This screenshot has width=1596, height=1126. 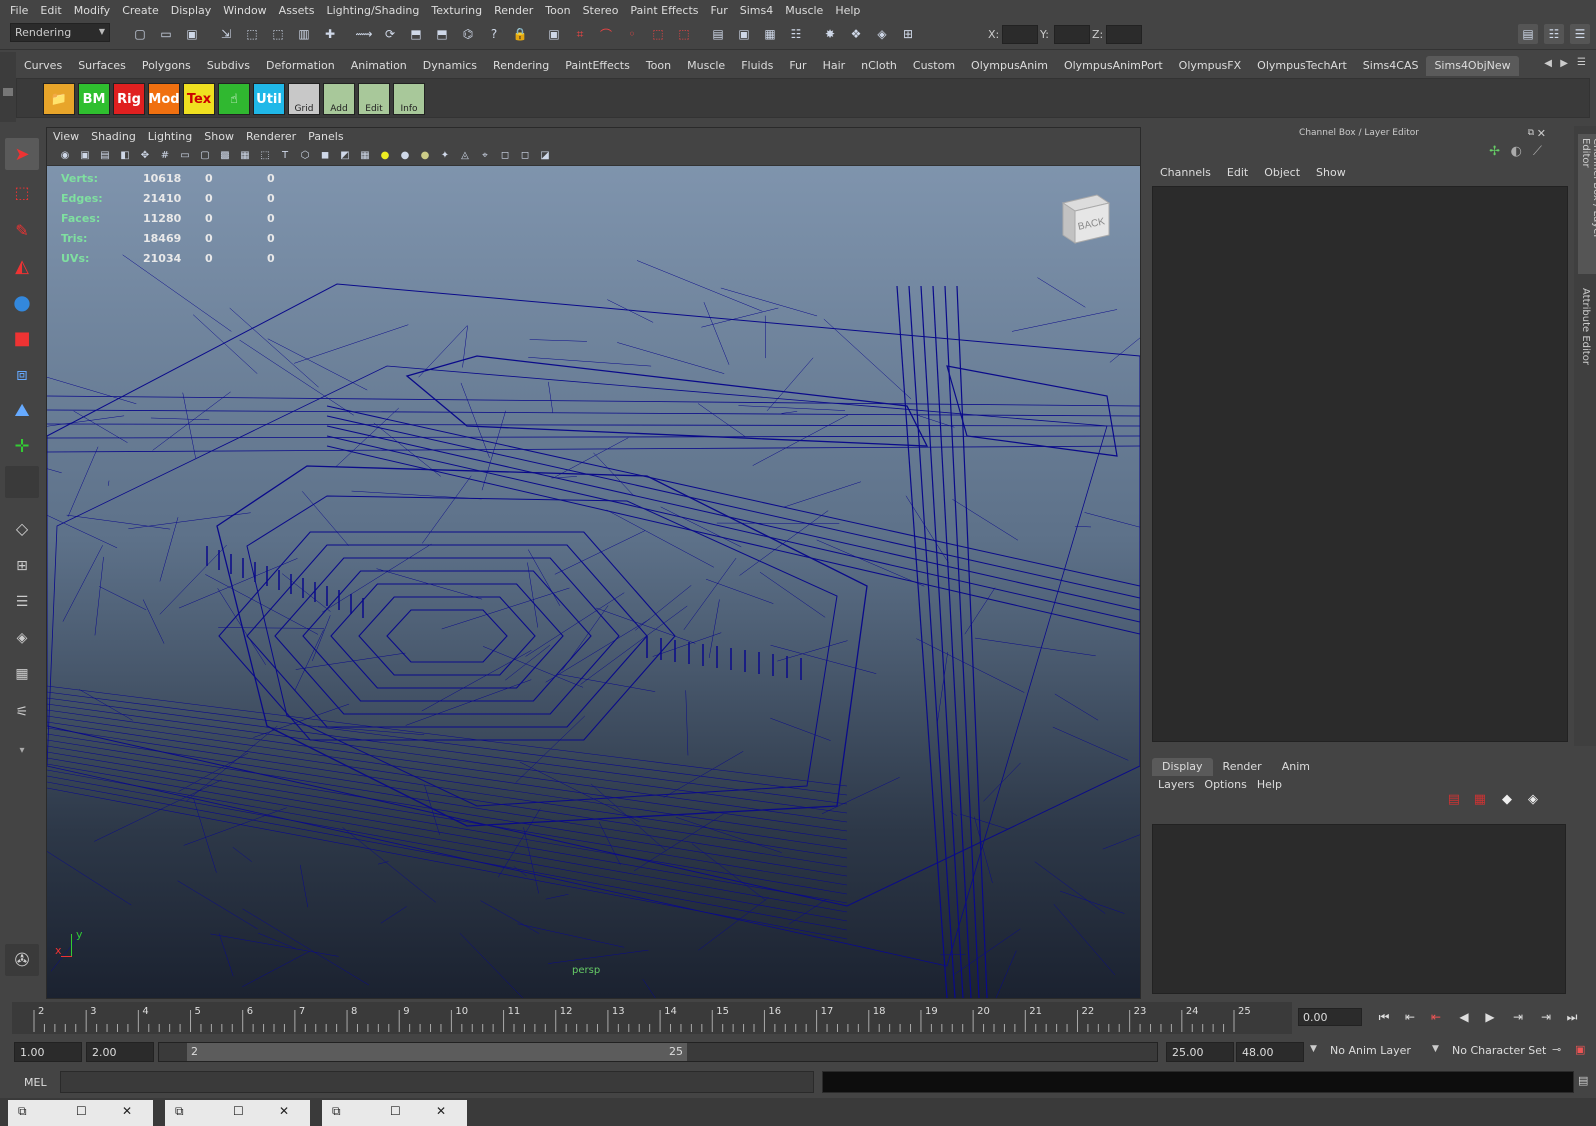 What do you see at coordinates (228, 66) in the screenshot?
I see `shelf-tab-subdivs: Subdivs` at bounding box center [228, 66].